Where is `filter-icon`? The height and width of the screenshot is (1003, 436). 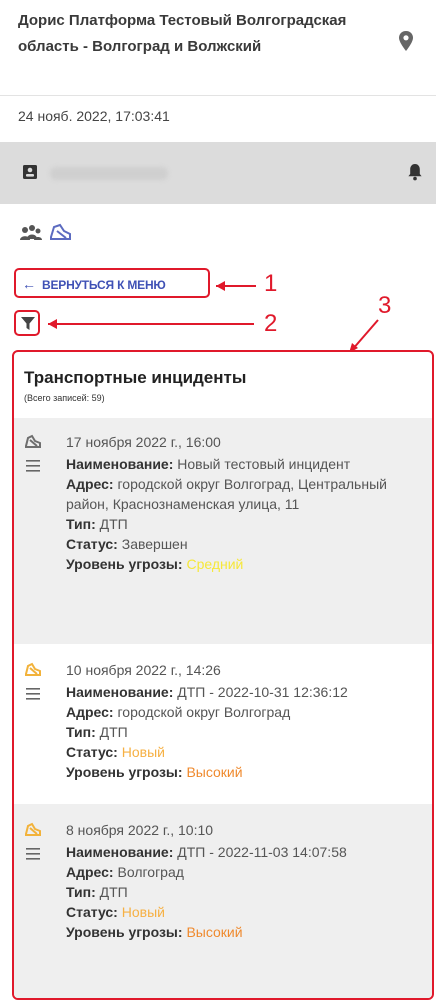
filter-icon is located at coordinates (28, 323).